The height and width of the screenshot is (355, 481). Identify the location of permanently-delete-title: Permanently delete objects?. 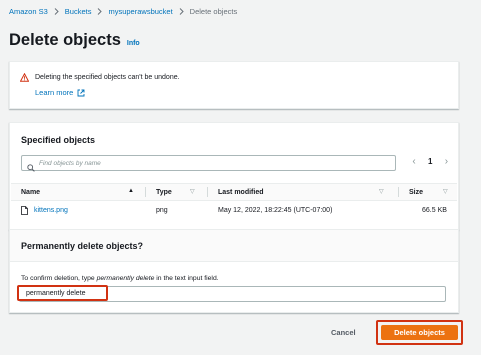
(82, 246).